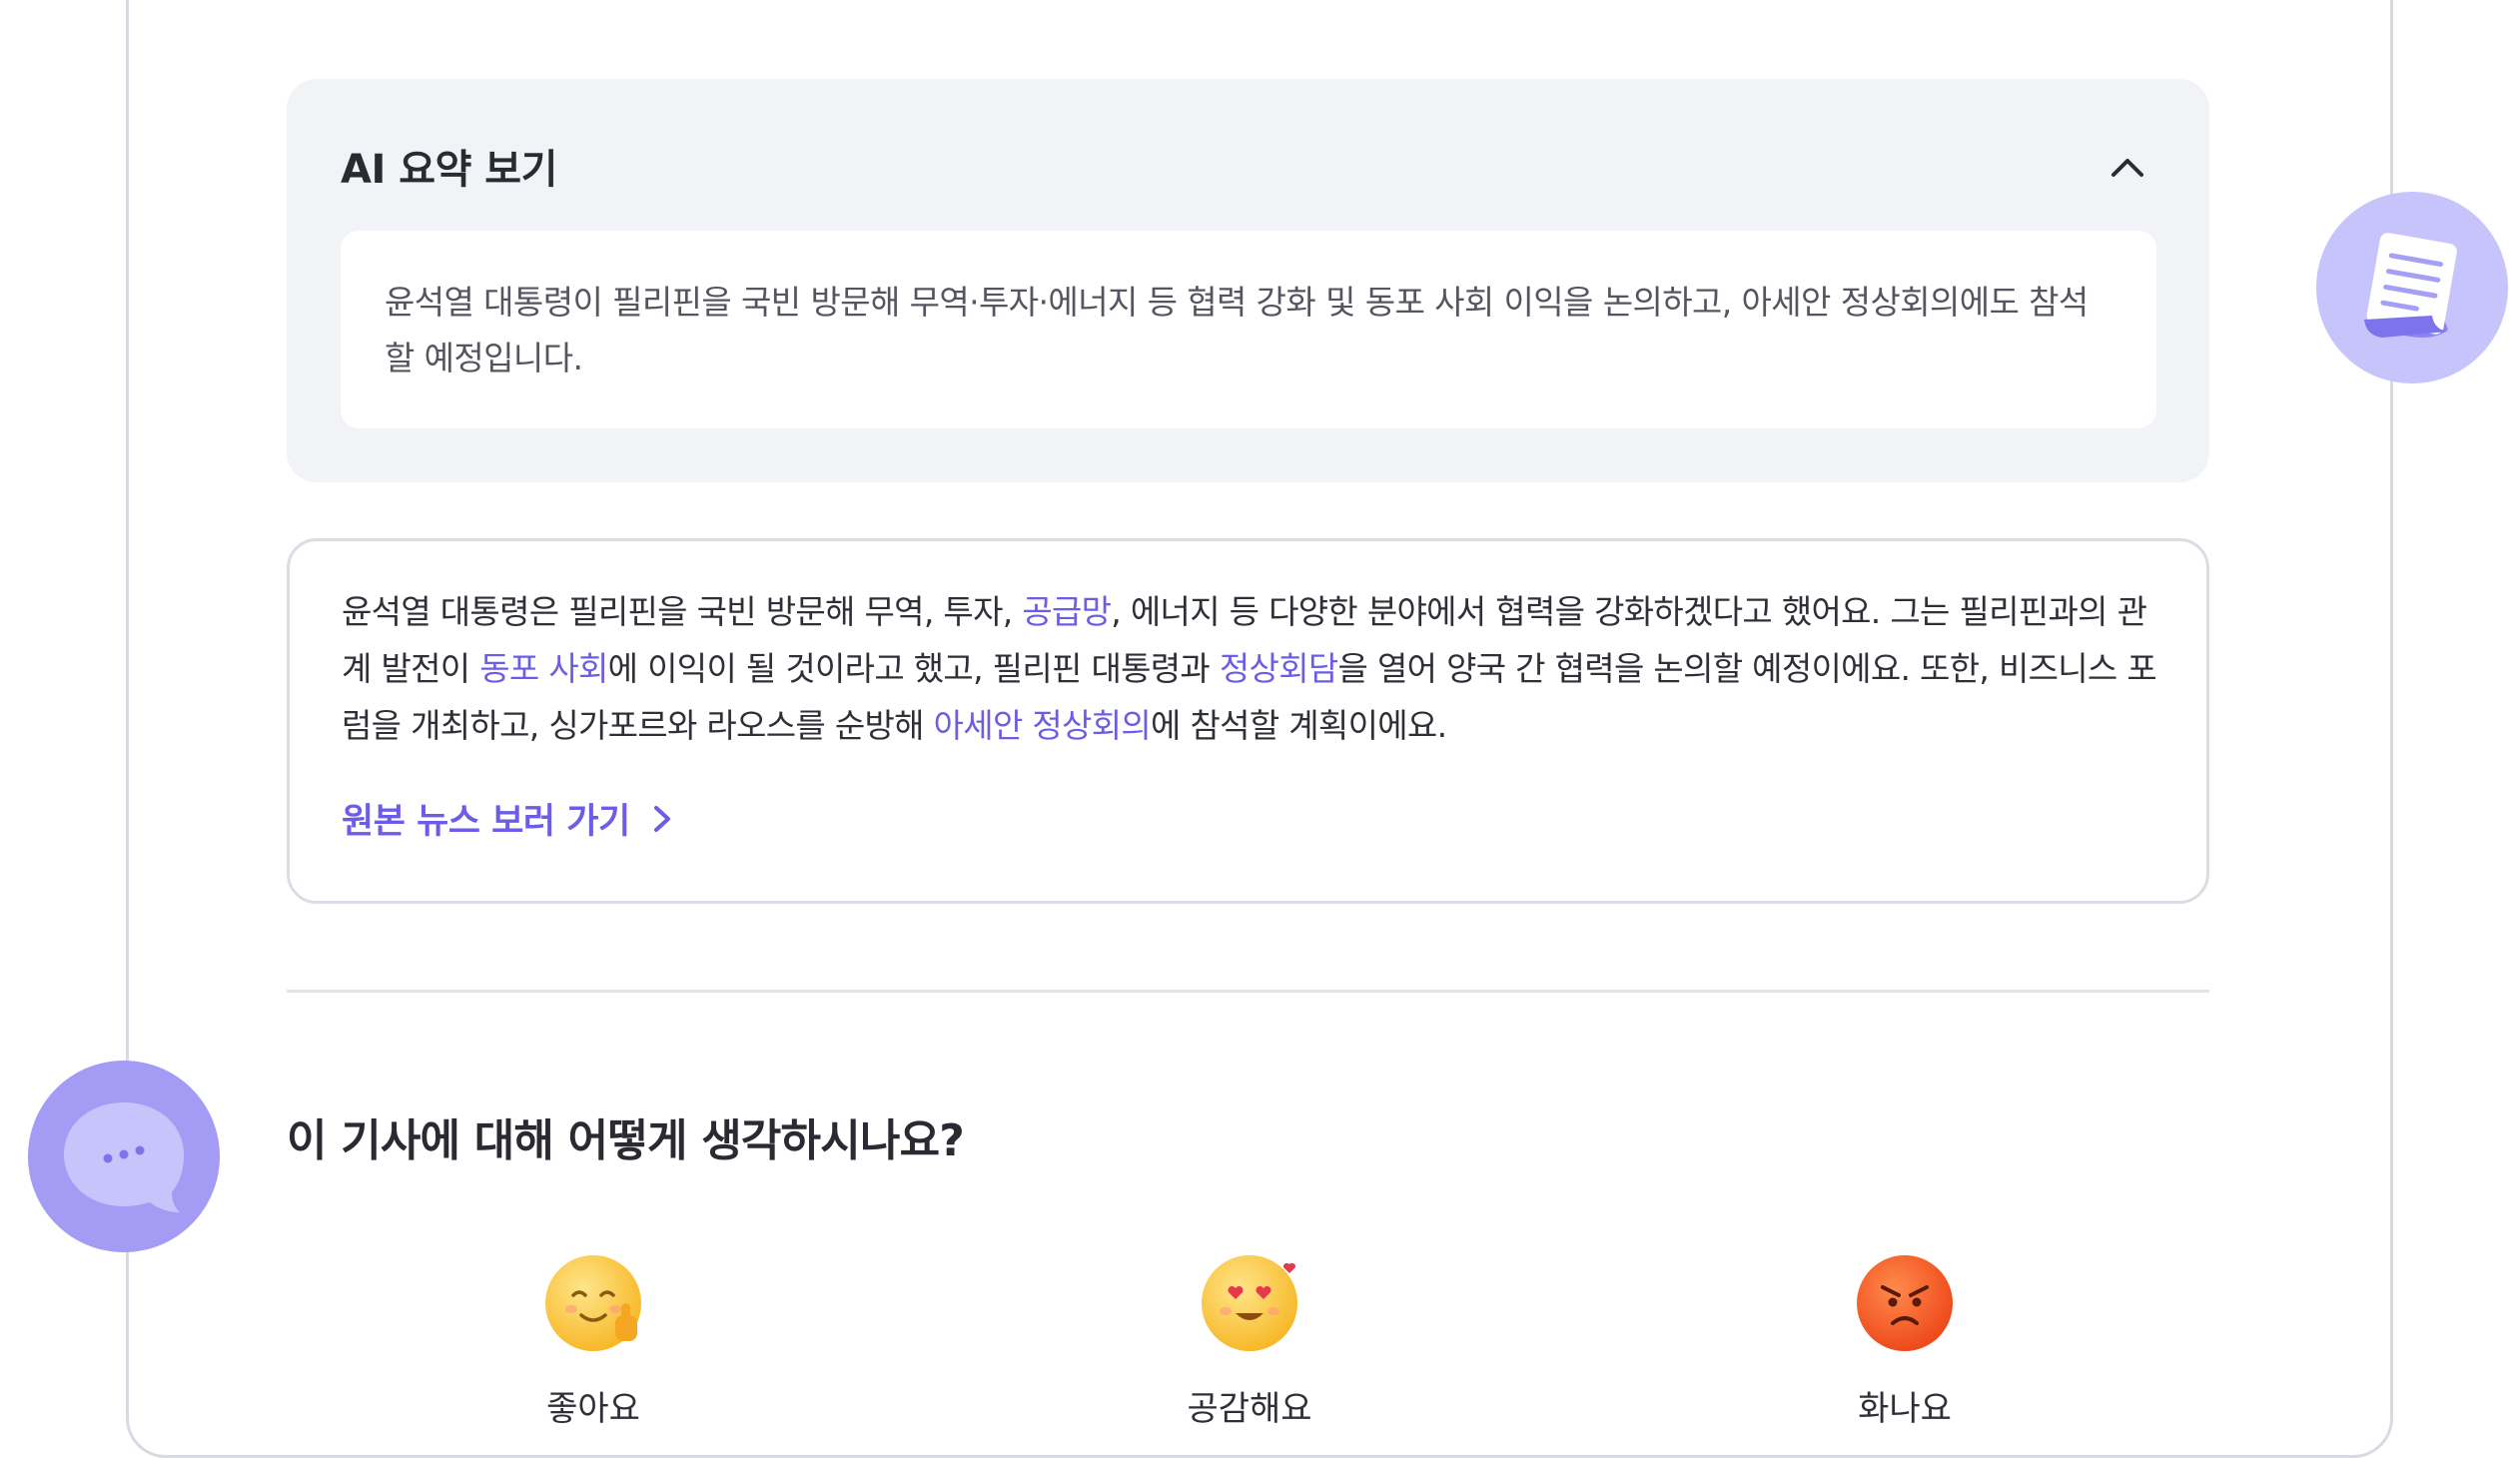  Describe the element at coordinates (1249, 1303) in the screenshot. I see `heart-eyes-icon` at that location.